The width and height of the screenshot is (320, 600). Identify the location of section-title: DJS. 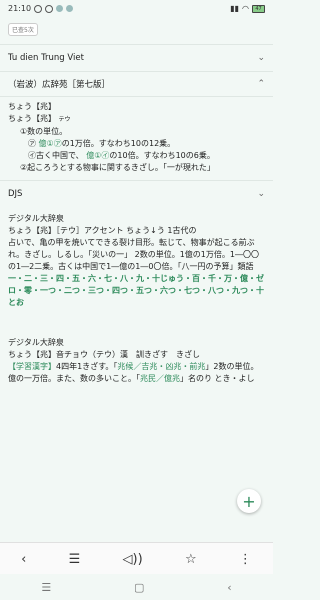
(15, 194).